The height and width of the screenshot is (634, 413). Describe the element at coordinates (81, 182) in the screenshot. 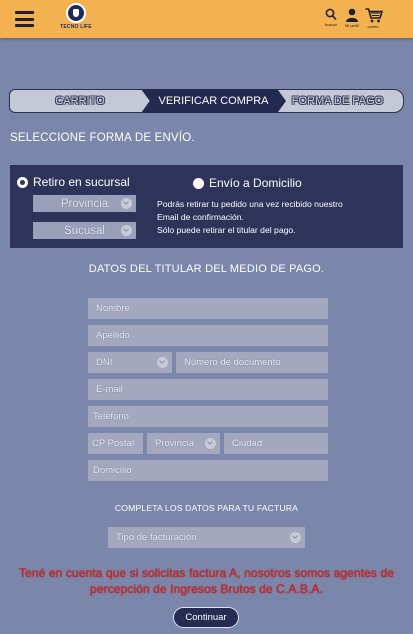

I see `pickup-label: Retiro en sucursal` at that location.